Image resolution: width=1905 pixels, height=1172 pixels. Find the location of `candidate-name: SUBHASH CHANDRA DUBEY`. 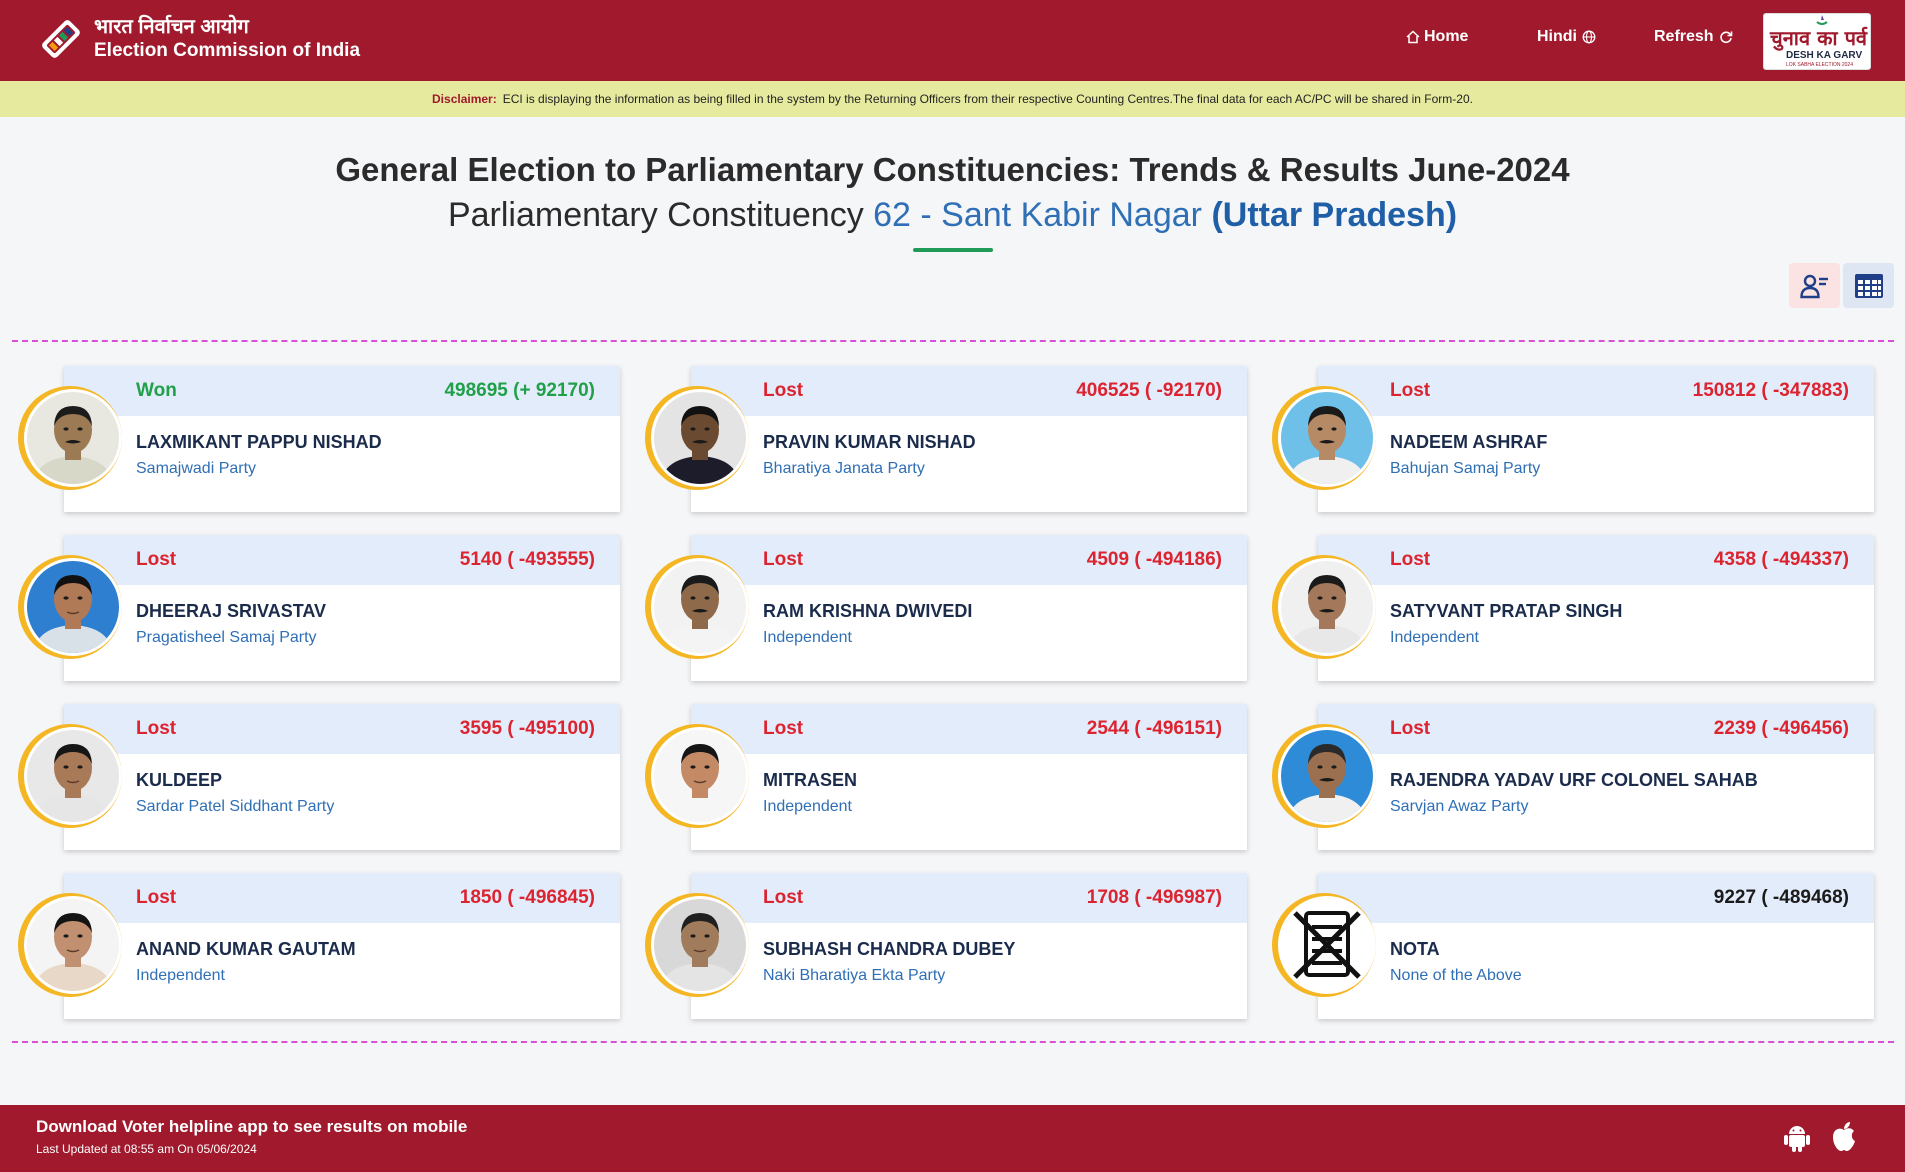

candidate-name: SUBHASH CHANDRA DUBEY is located at coordinates (889, 949).